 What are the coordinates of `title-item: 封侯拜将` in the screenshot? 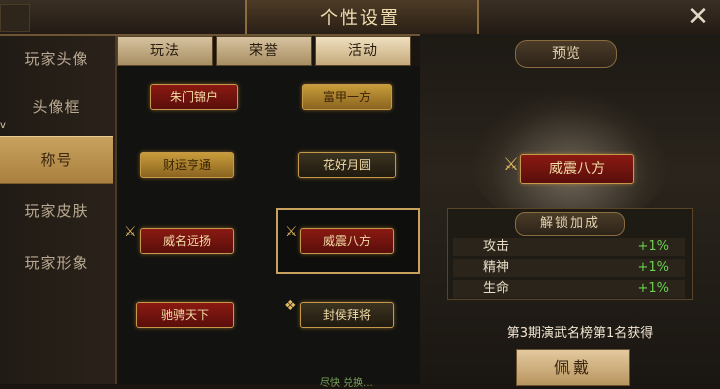 It's located at (347, 315).